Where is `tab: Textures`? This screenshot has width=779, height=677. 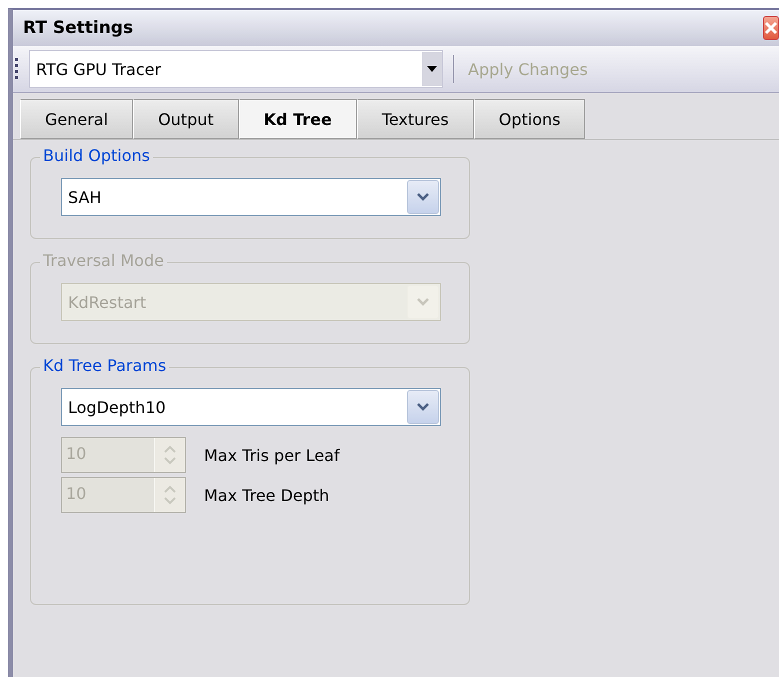
tab: Textures is located at coordinates (415, 119).